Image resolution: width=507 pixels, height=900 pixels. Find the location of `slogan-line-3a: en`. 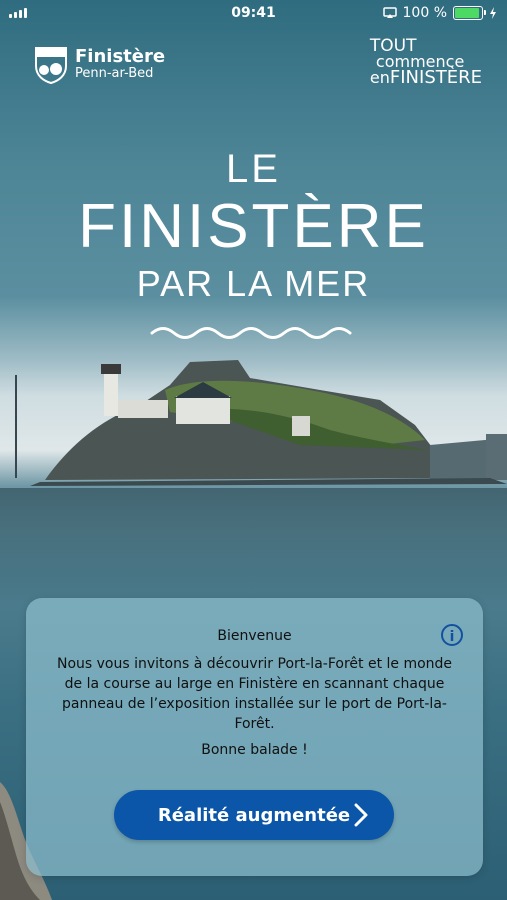

slogan-line-3a: en is located at coordinates (379, 77).